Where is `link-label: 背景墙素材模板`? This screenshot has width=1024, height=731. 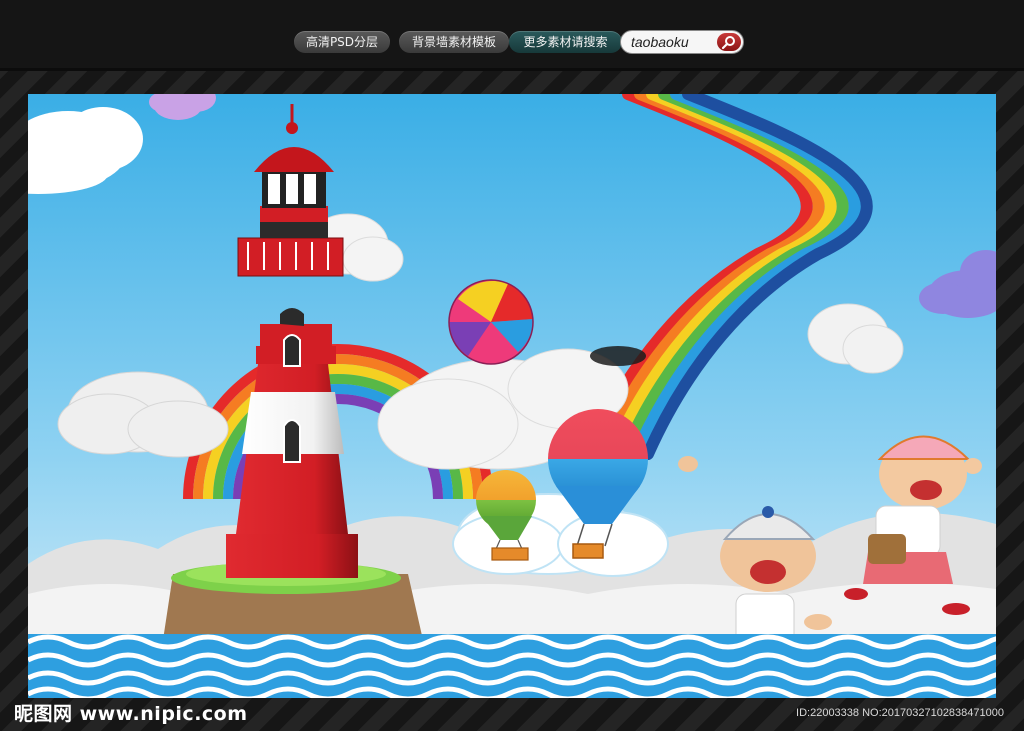
link-label: 背景墙素材模板 is located at coordinates (453, 42).